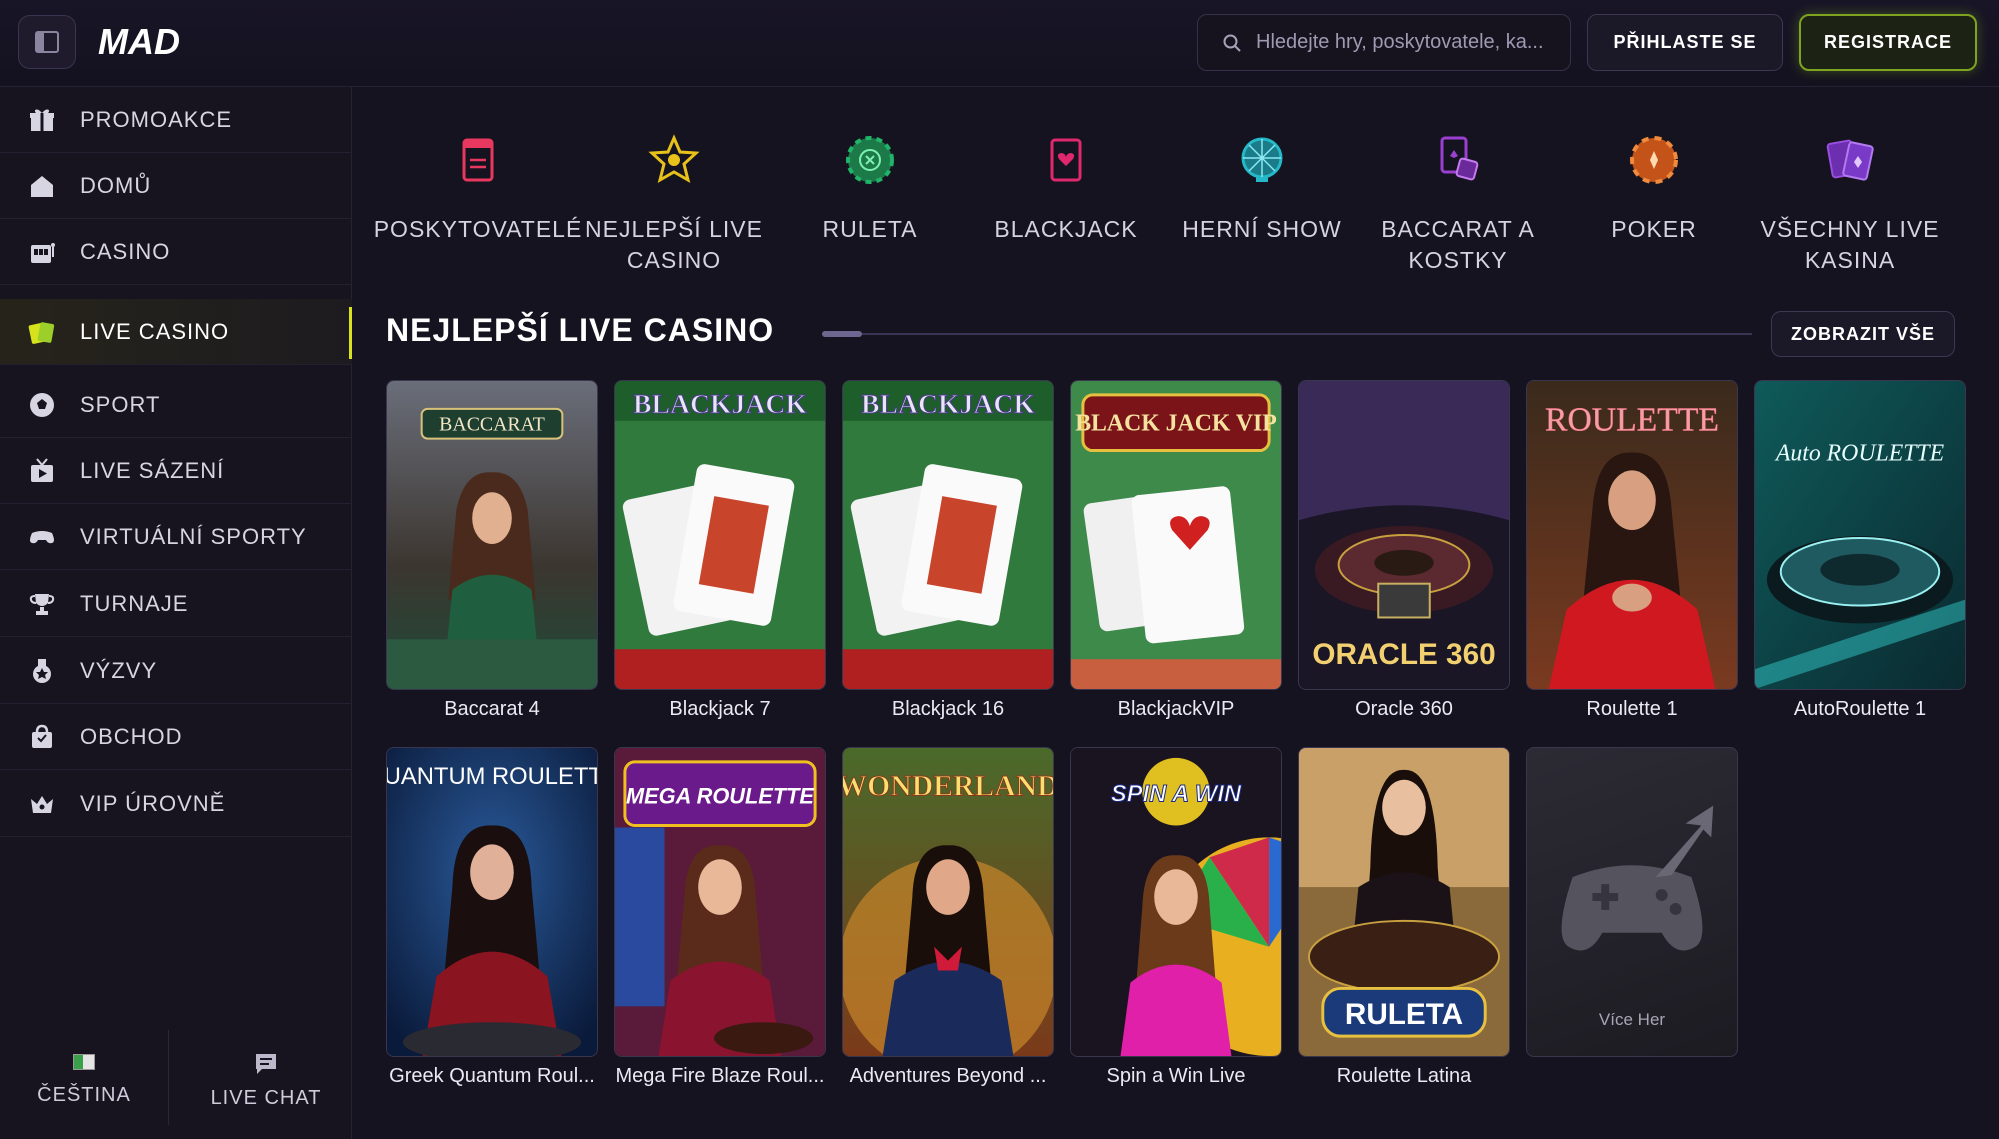  What do you see at coordinates (116, 185) in the screenshot?
I see `sidebar-item-label: DOMŮ` at bounding box center [116, 185].